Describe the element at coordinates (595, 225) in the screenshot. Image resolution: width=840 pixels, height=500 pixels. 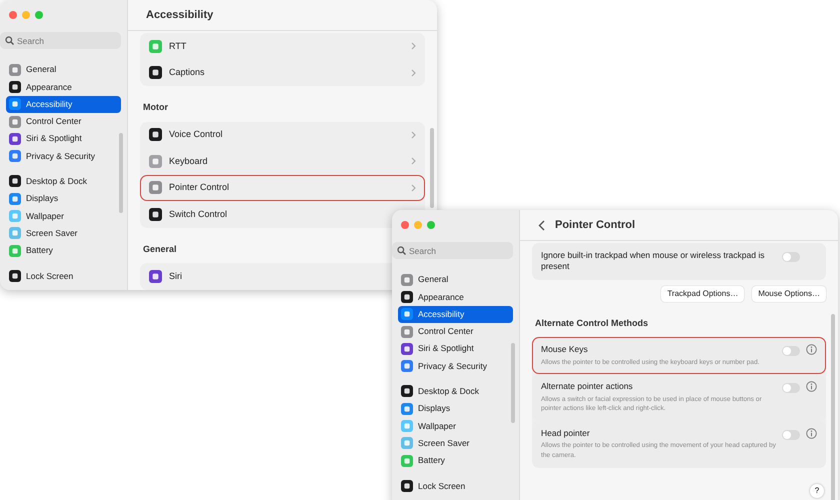
I see `window-title: Pointer Control` at that location.